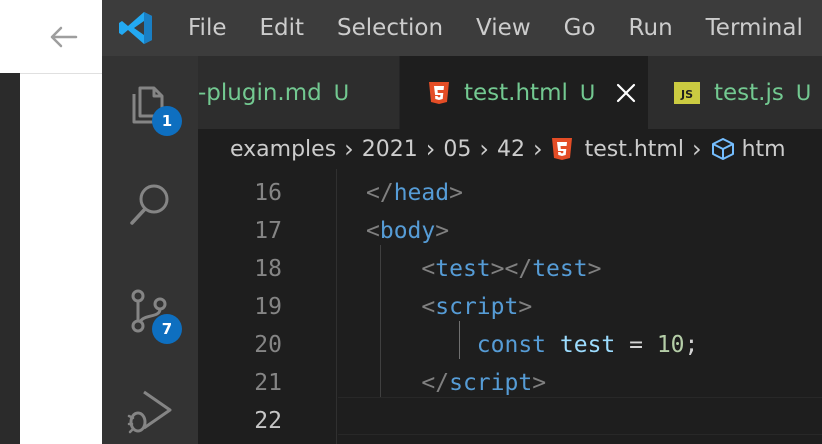  I want to click on code-token: ;, so click(691, 345).